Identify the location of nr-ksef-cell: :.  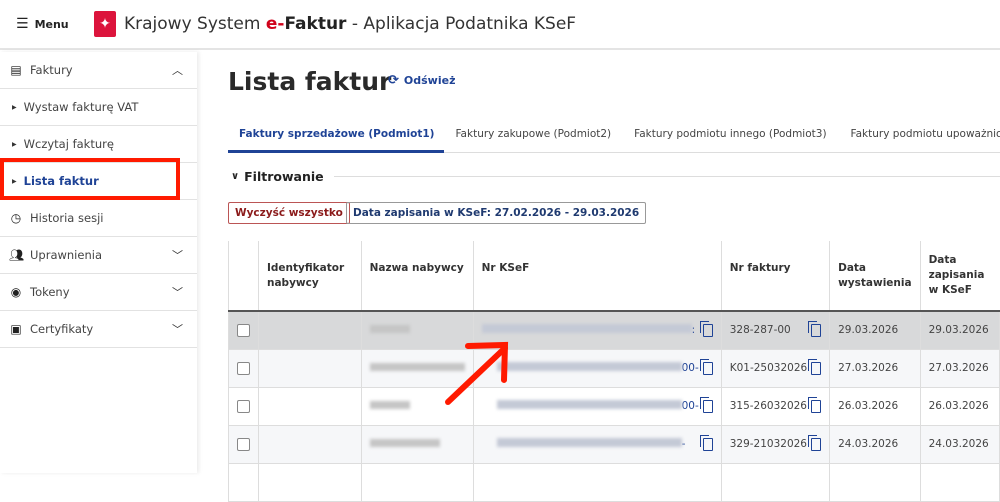
(597, 330).